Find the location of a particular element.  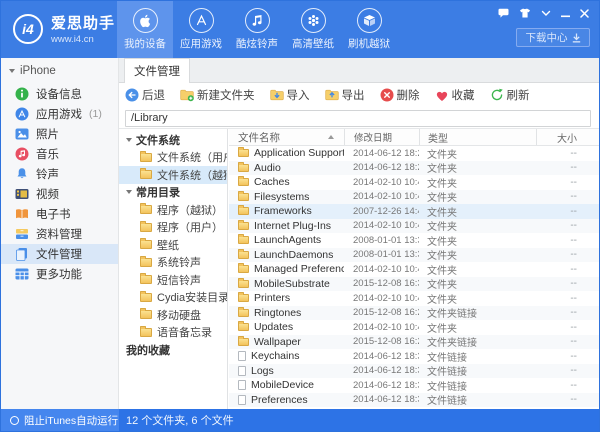

file-row: Ringtones2015-12-08 16:24文件夹链接-- is located at coordinates (414, 312).